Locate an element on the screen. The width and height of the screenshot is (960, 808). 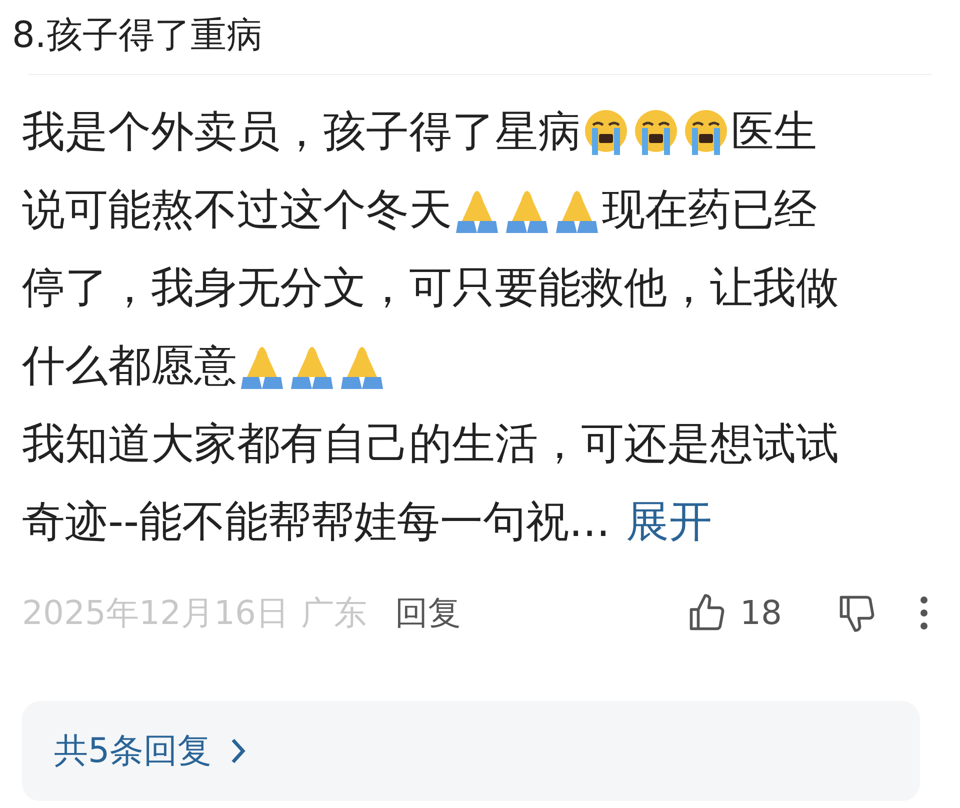
comment-text: 什么都愿意 is located at coordinates (129, 366).